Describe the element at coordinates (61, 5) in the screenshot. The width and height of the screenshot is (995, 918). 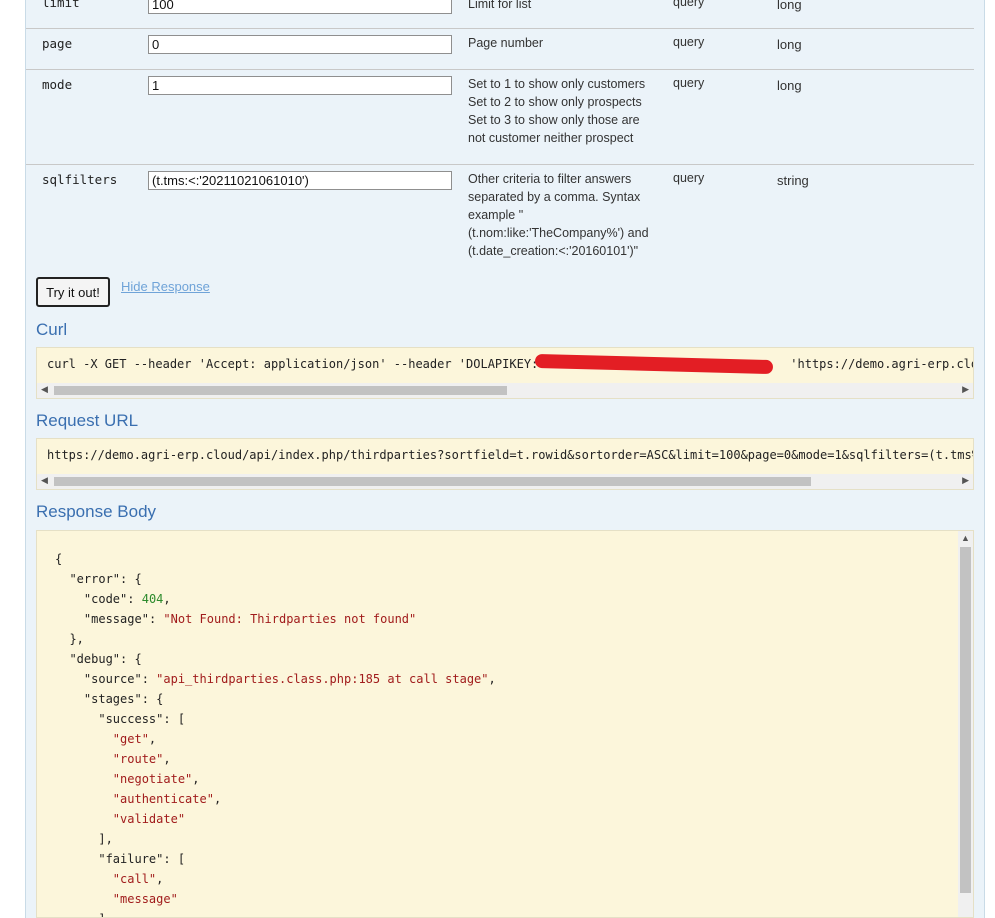
I see `param-name: limit` at that location.